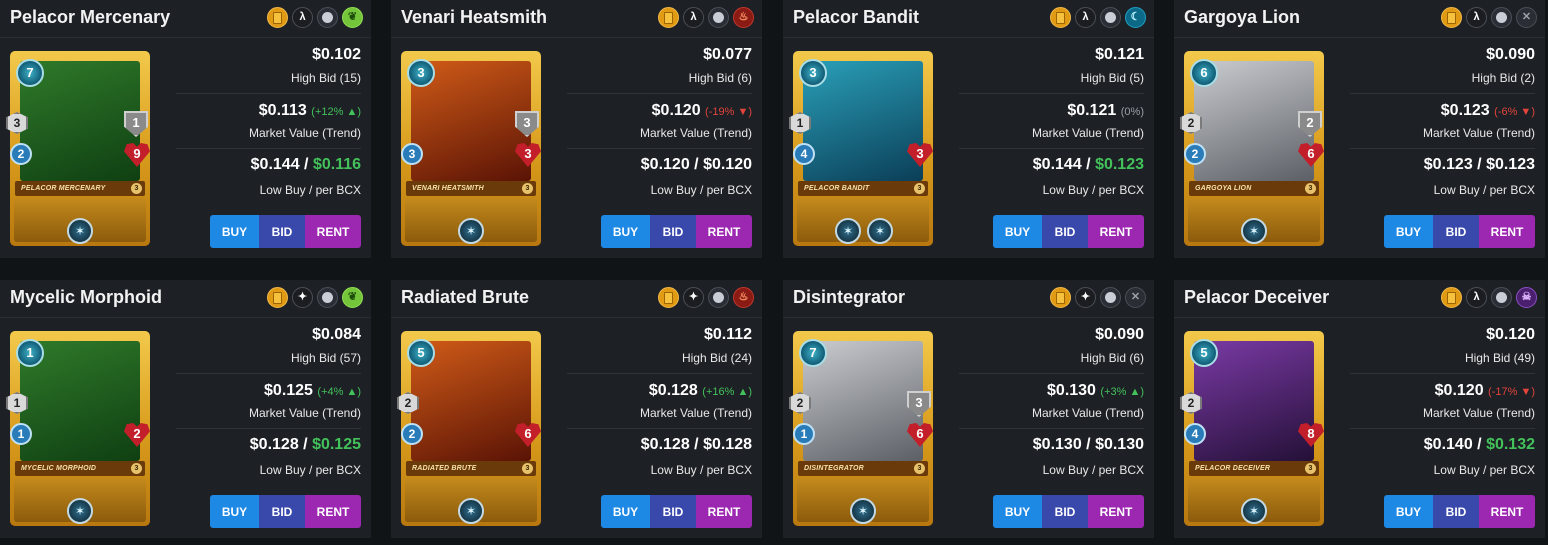 The width and height of the screenshot is (1548, 545). I want to click on card-name-banner: Radiated Brute, so click(471, 468).